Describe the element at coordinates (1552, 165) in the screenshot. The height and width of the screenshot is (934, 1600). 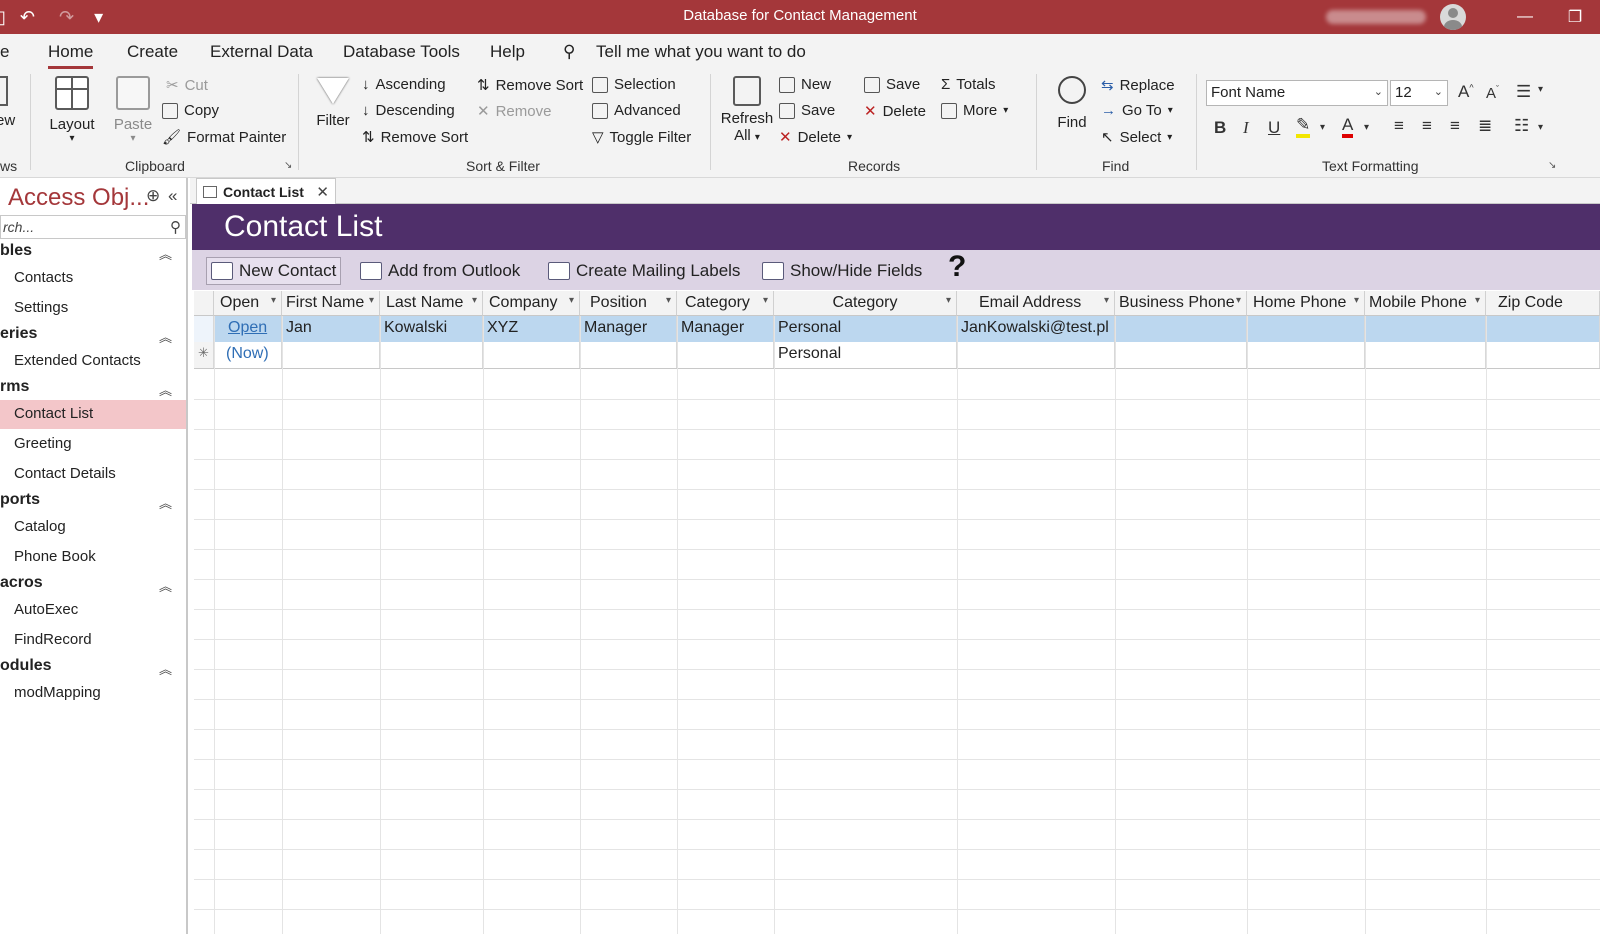
I see `text-formatting-launcher-icon: ↘` at that location.